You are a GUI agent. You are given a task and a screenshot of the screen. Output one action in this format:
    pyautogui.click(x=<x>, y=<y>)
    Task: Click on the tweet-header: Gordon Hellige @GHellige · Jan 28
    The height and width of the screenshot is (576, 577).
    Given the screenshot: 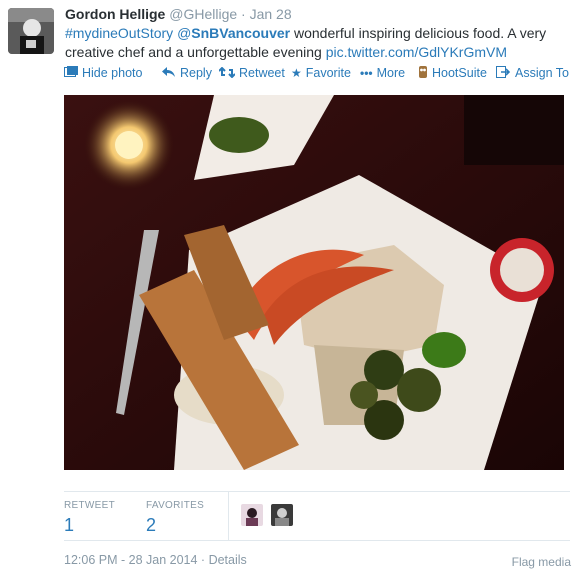 What is the action you would take?
    pyautogui.click(x=178, y=14)
    